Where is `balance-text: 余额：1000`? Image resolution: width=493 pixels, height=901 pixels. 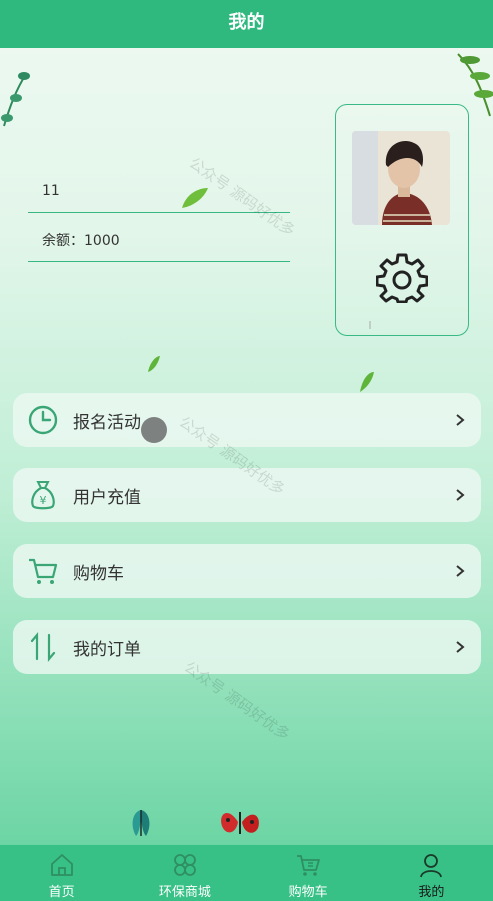 balance-text: 余额：1000 is located at coordinates (159, 240).